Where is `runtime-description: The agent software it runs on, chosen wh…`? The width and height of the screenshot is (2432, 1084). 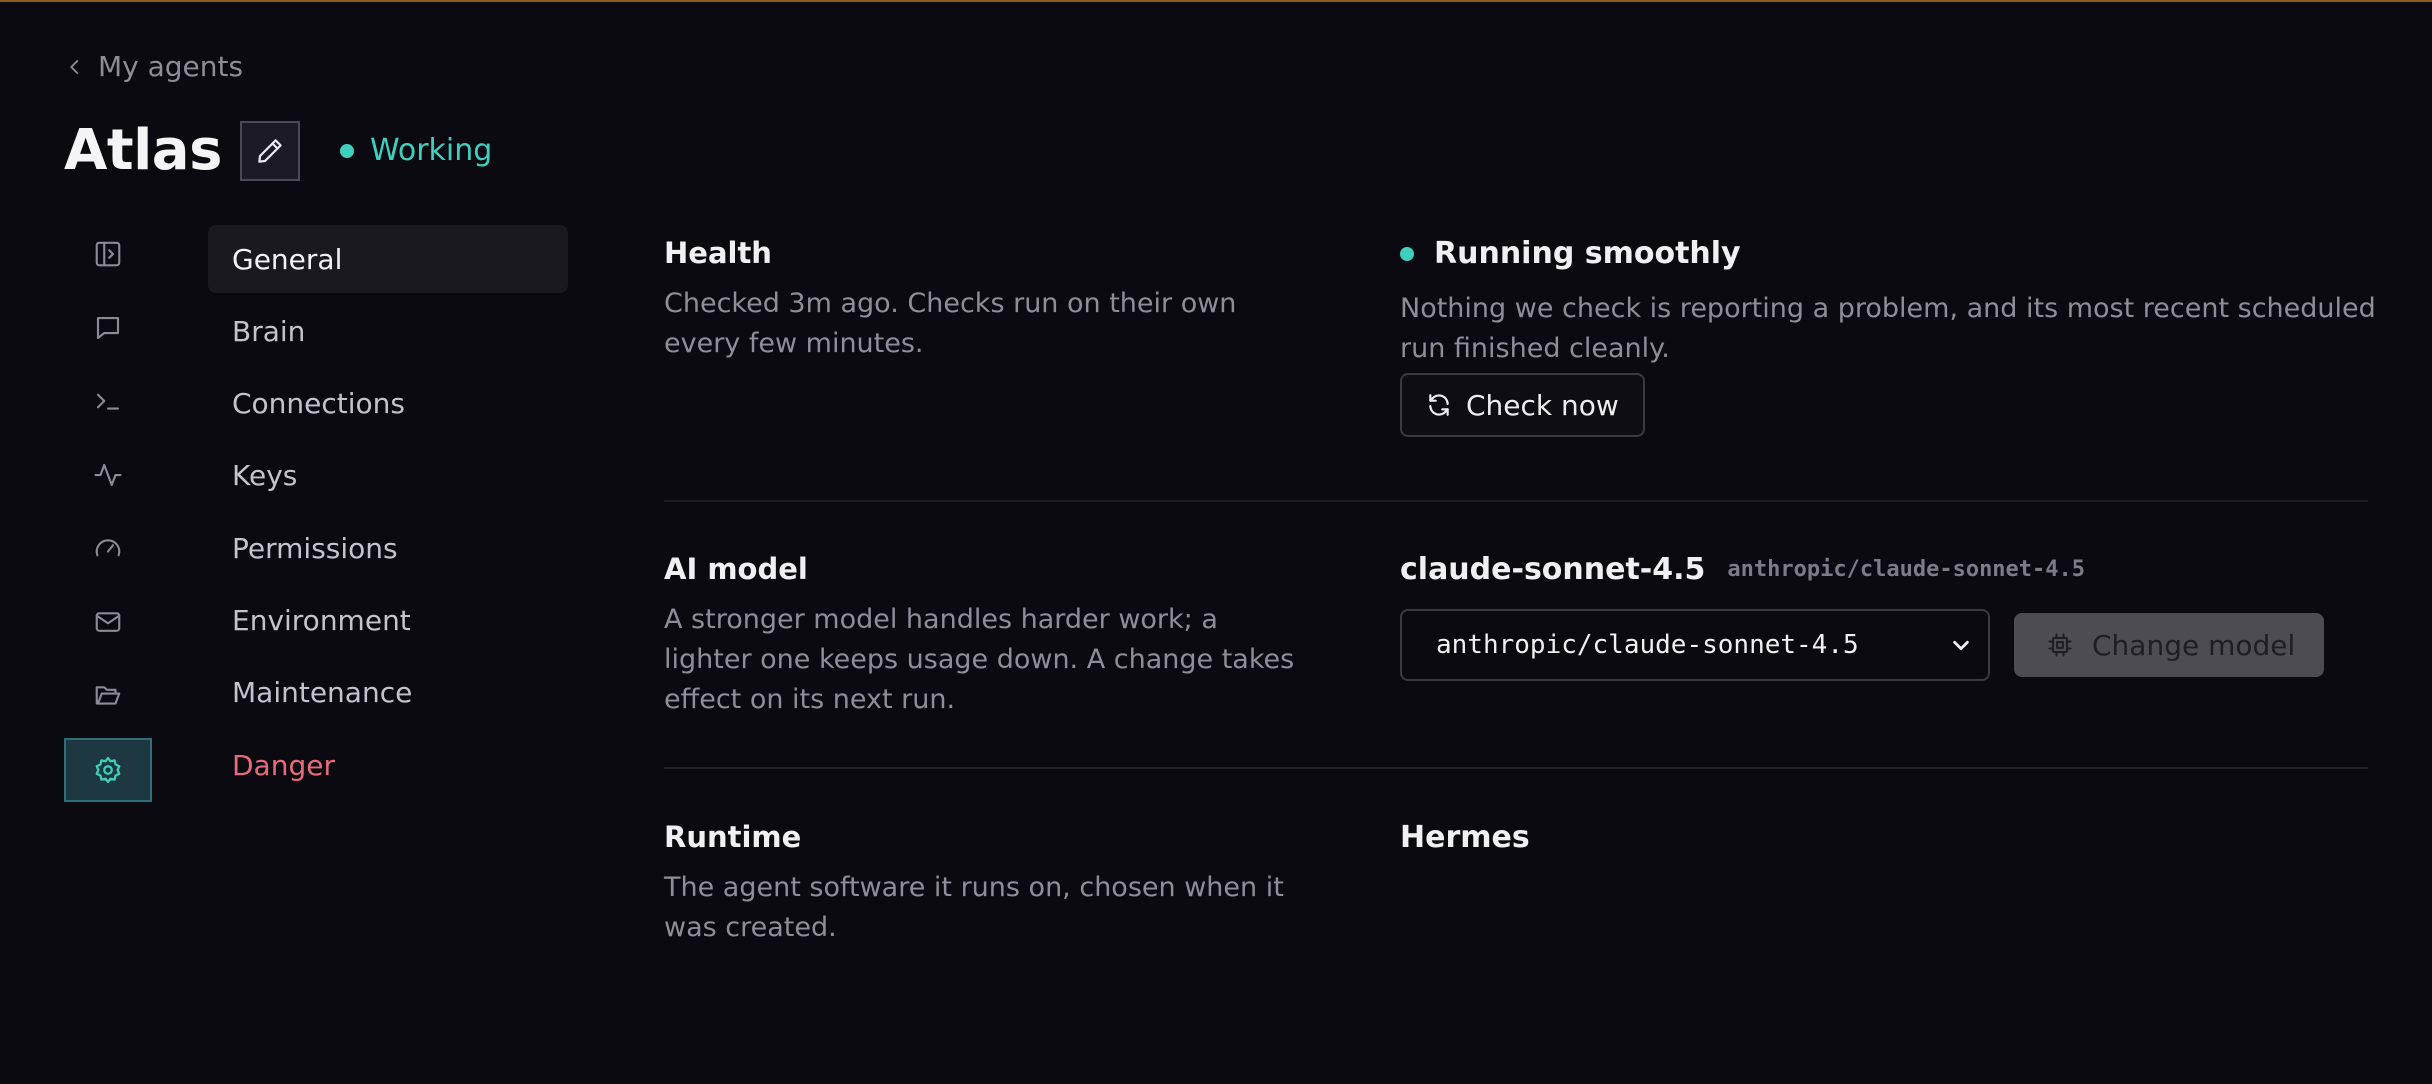
runtime-description: The agent software it runs on, chosen wh… is located at coordinates (974, 907).